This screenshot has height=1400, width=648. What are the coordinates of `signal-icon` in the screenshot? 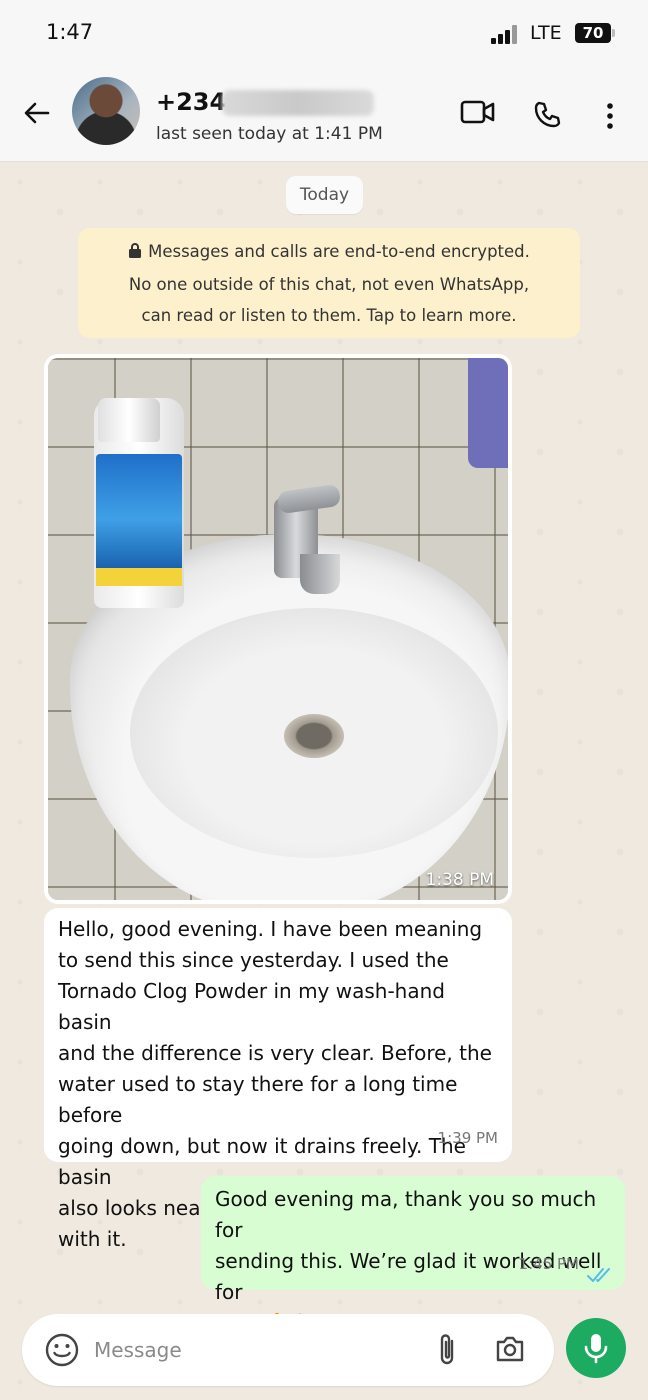 It's located at (505, 34).